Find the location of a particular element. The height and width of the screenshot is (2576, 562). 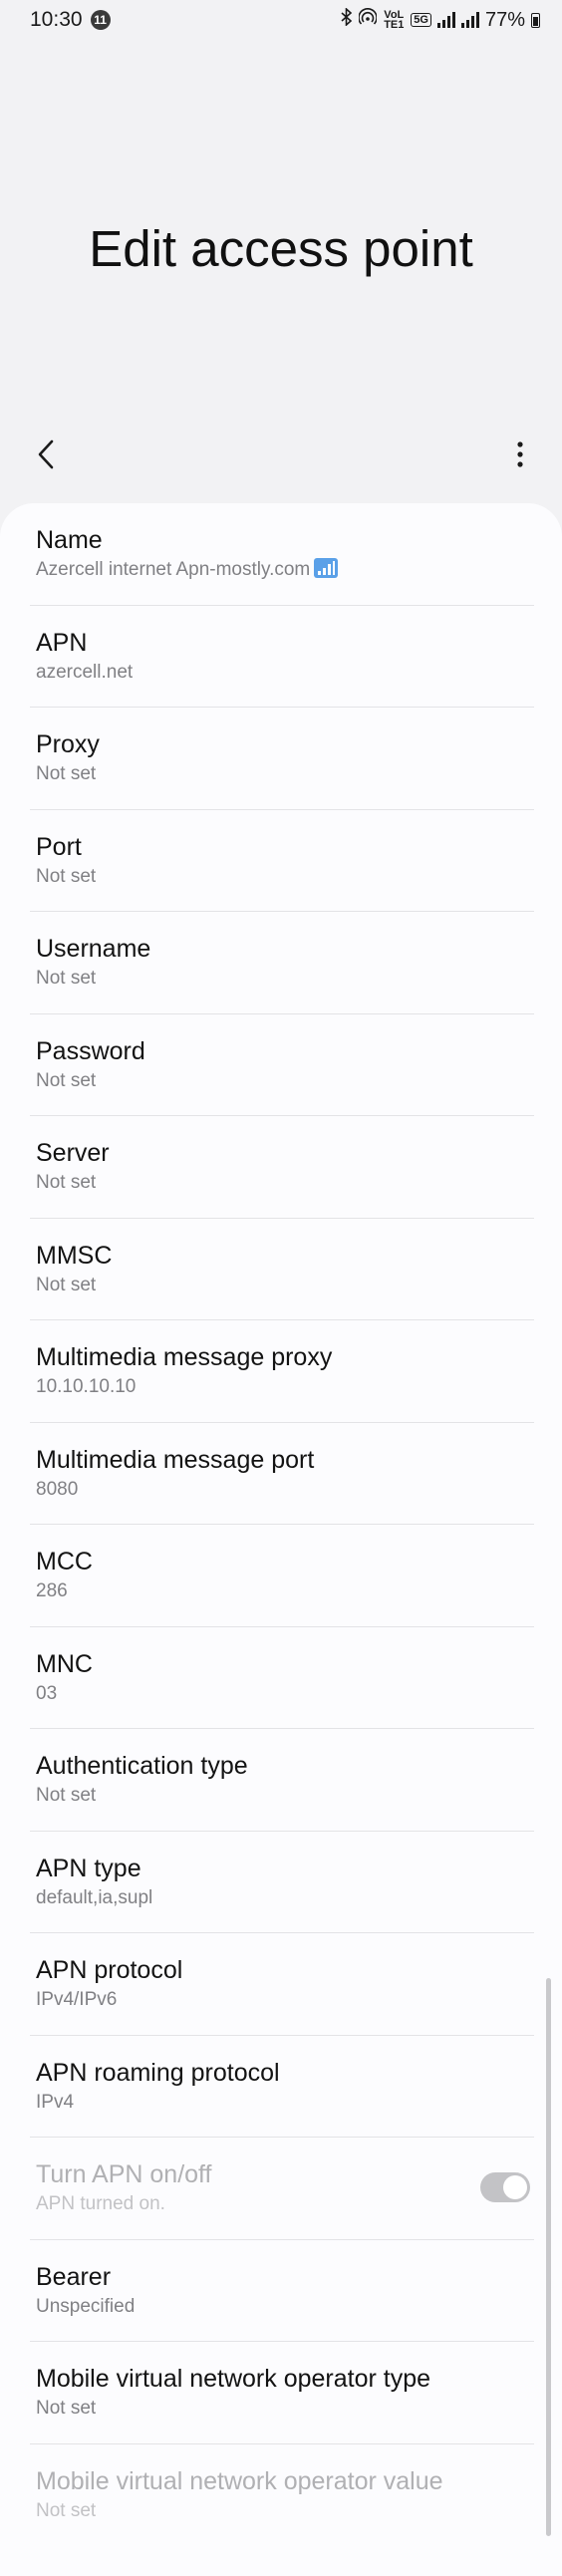

setting-title: Mobile virtual network operator value is located at coordinates (240, 2480).